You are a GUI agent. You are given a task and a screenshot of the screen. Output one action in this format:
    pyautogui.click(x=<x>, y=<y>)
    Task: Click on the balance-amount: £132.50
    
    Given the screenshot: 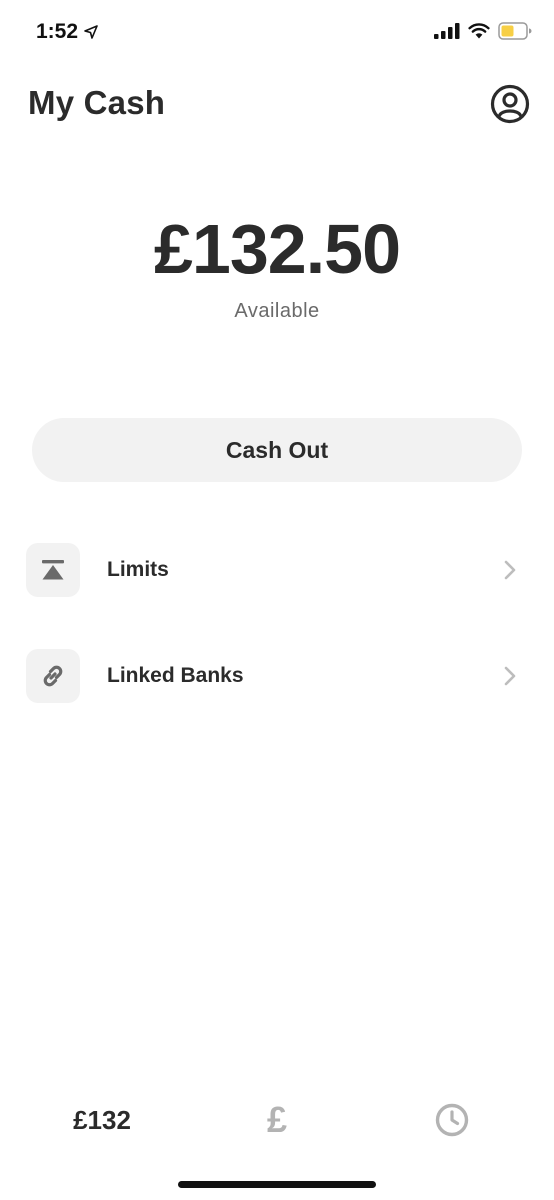 What is the action you would take?
    pyautogui.click(x=277, y=249)
    